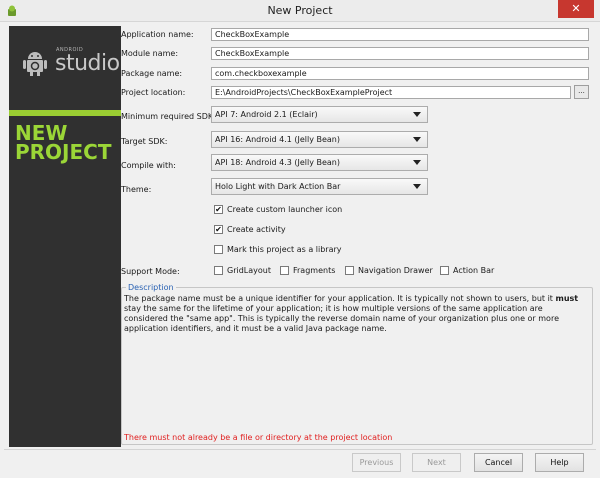 Image resolution: width=600 pixels, height=478 pixels. I want to click on navigation-drawer-checkbox: Navigation Drawer, so click(389, 270).